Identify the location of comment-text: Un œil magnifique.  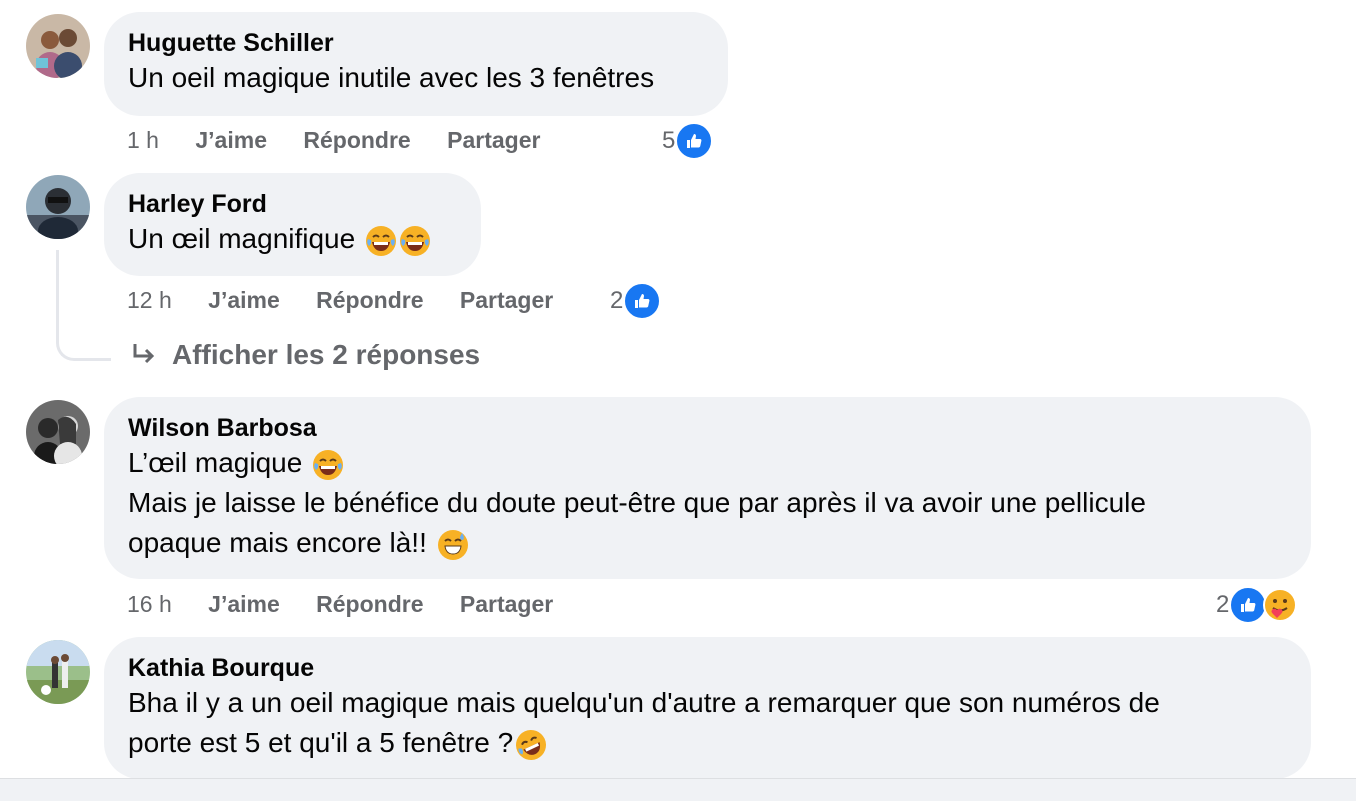
(242, 238).